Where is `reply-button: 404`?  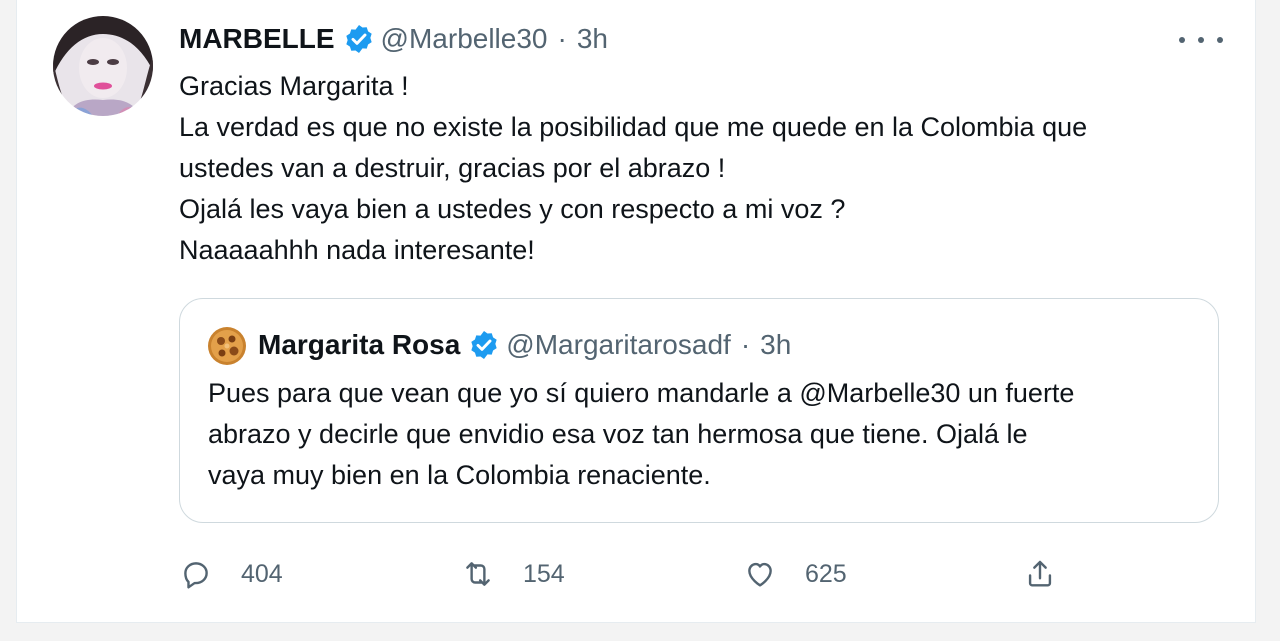
reply-button: 404 is located at coordinates (231, 574).